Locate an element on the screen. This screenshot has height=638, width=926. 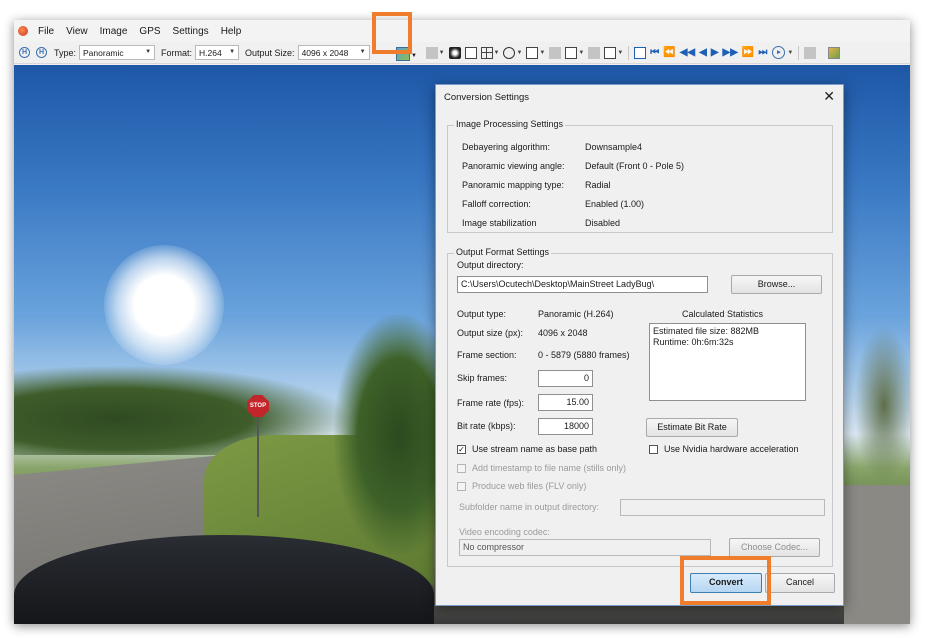
timeline-icon is located at coordinates (640, 52).